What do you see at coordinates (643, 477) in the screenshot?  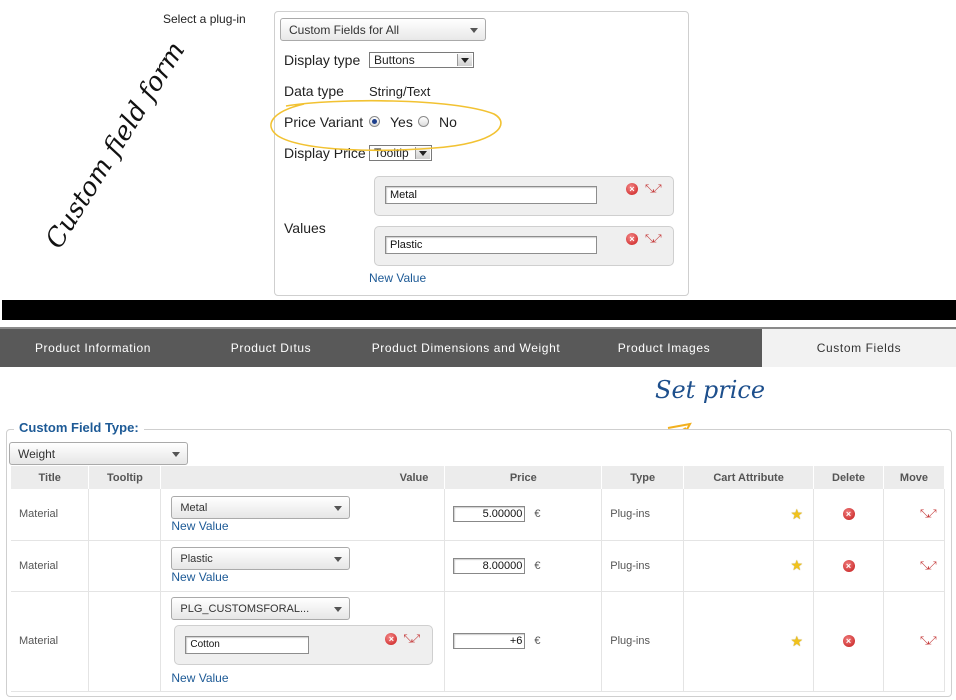 I see `column-header-type: Type` at bounding box center [643, 477].